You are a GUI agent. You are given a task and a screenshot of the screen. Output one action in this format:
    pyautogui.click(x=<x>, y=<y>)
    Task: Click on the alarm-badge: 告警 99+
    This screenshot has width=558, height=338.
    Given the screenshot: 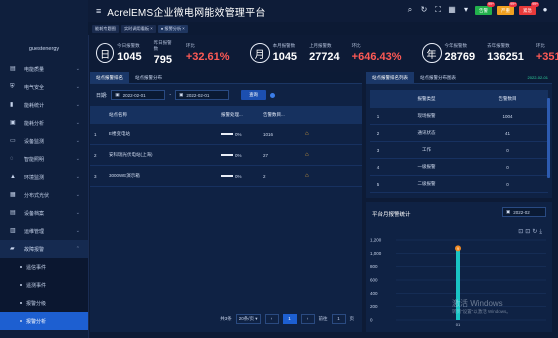 What is the action you would take?
    pyautogui.click(x=485, y=8)
    